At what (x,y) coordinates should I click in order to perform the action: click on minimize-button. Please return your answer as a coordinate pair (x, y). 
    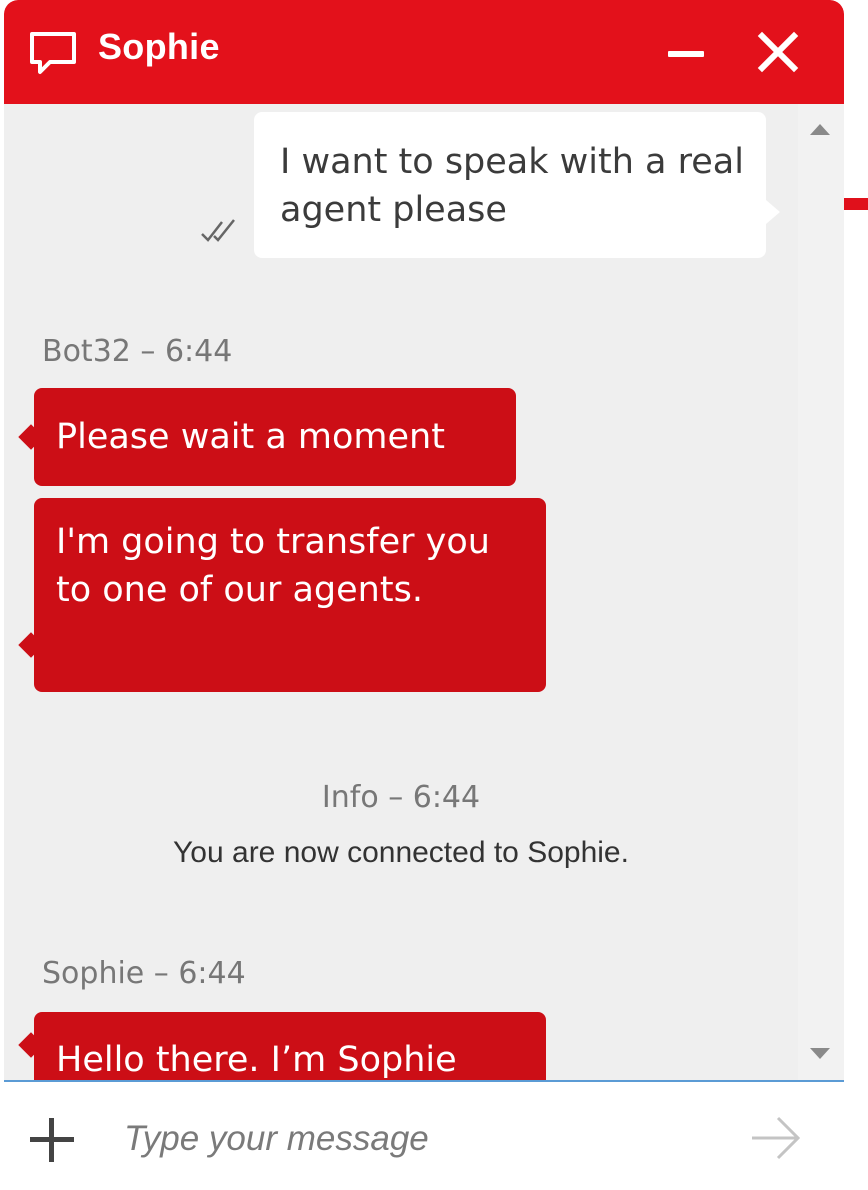
    Looking at the image, I should click on (686, 52).